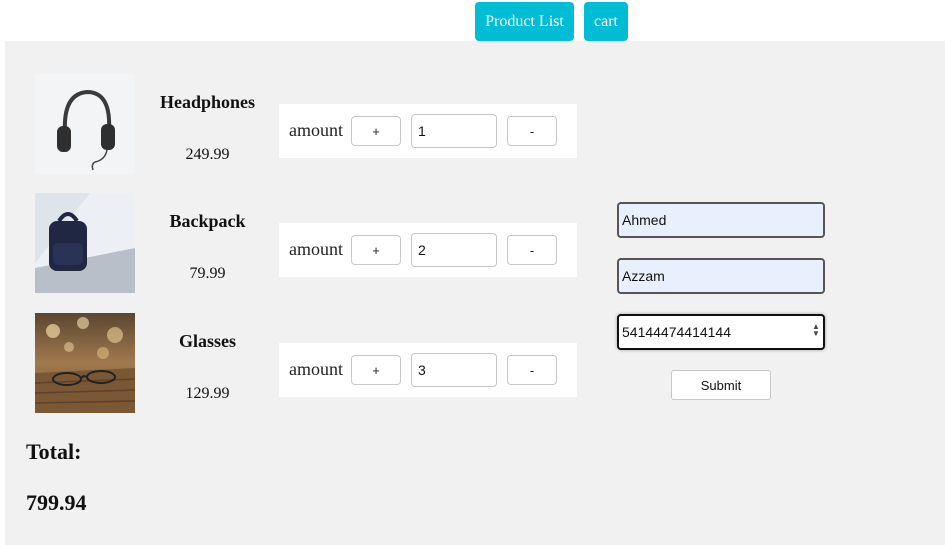 Image resolution: width=945 pixels, height=545 pixels. I want to click on submit-button: Submit, so click(721, 385).